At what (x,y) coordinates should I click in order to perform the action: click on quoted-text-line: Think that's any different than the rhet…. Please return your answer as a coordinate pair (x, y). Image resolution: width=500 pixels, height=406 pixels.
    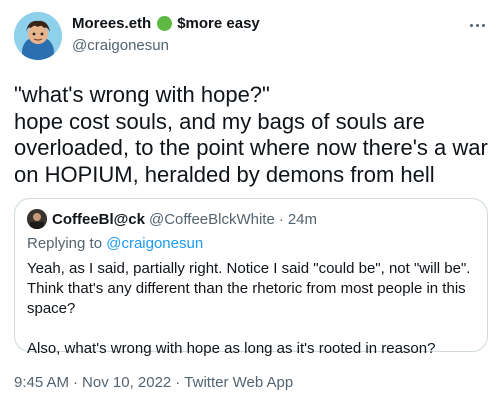
    Looking at the image, I should click on (246, 288).